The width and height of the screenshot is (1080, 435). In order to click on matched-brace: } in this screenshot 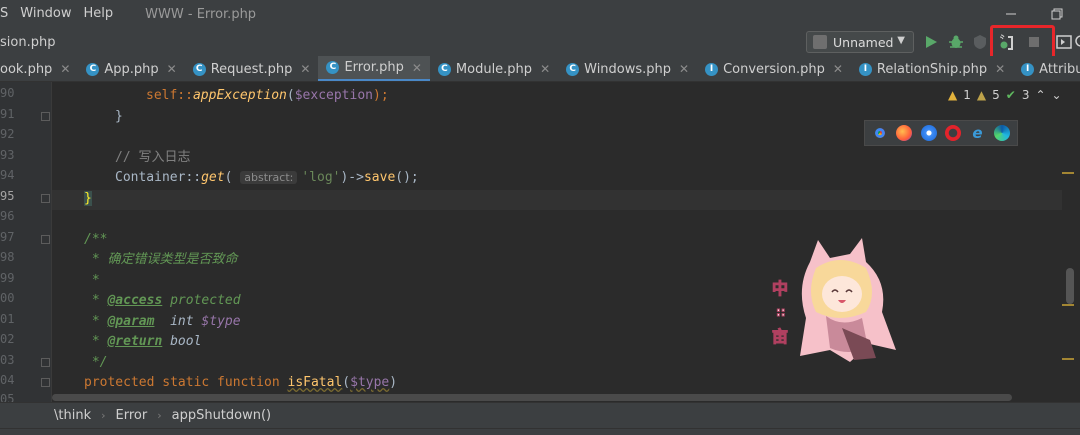, I will do `click(88, 198)`.